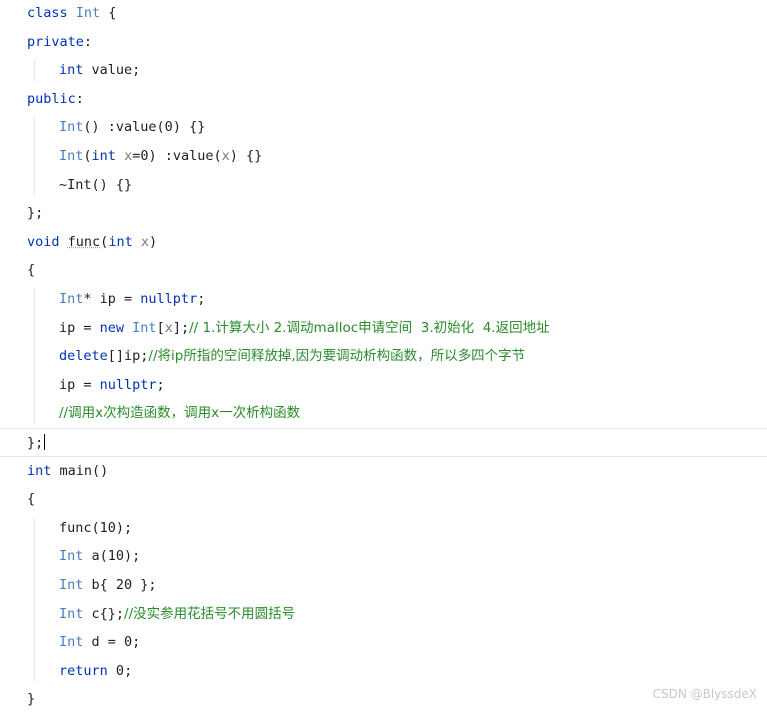 Image resolution: width=767 pixels, height=714 pixels. Describe the element at coordinates (369, 327) in the screenshot. I see `code-token: // 1.计算大小 2.调动malloc申请空间 3.初始化 4.返回地址` at that location.